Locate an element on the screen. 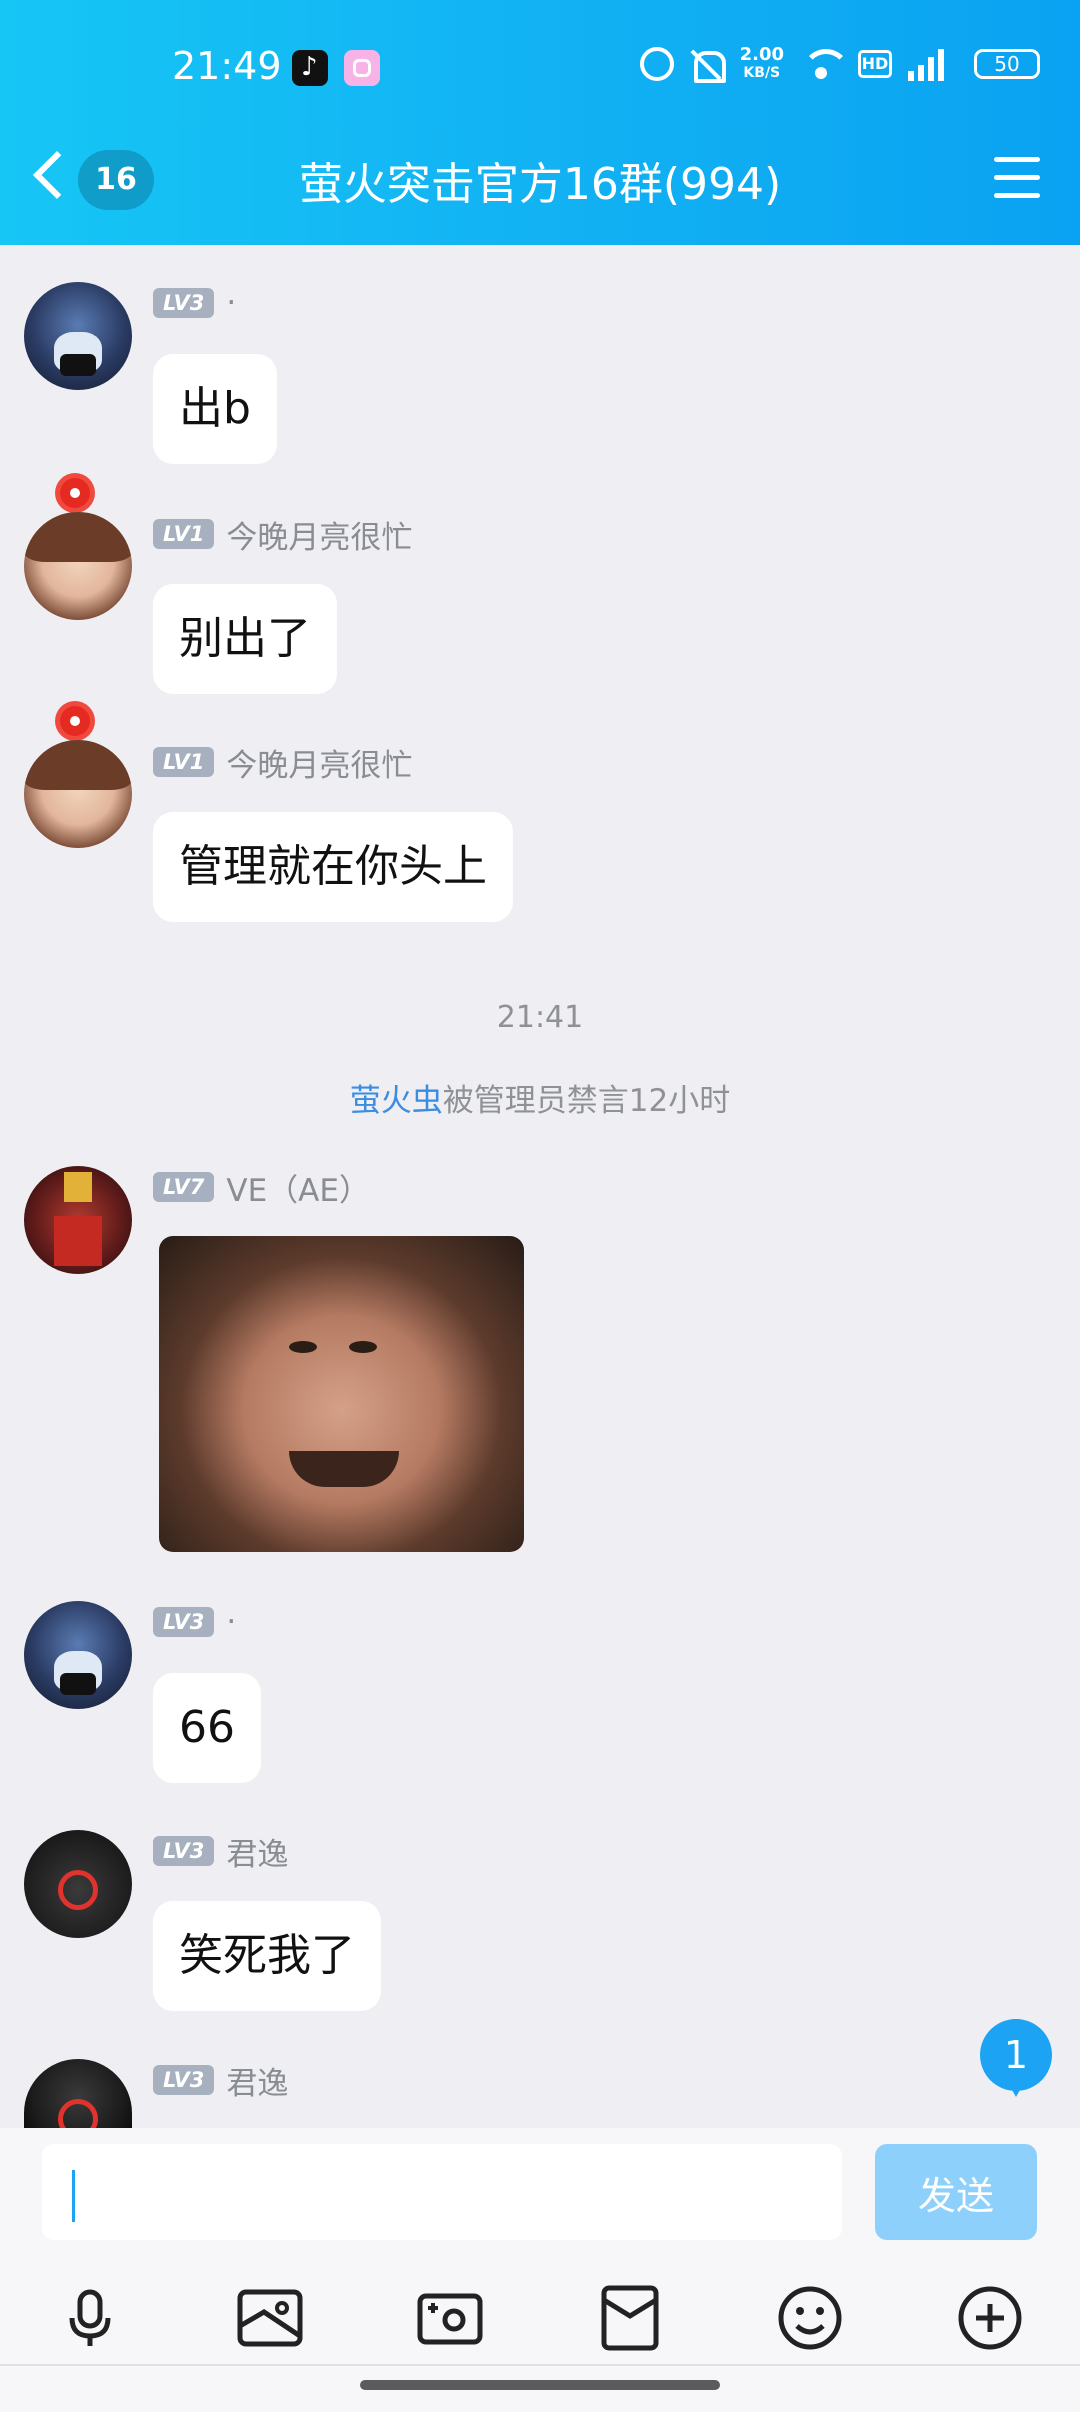 This screenshot has width=1080, height=2412. emoji-icon is located at coordinates (810, 2318).